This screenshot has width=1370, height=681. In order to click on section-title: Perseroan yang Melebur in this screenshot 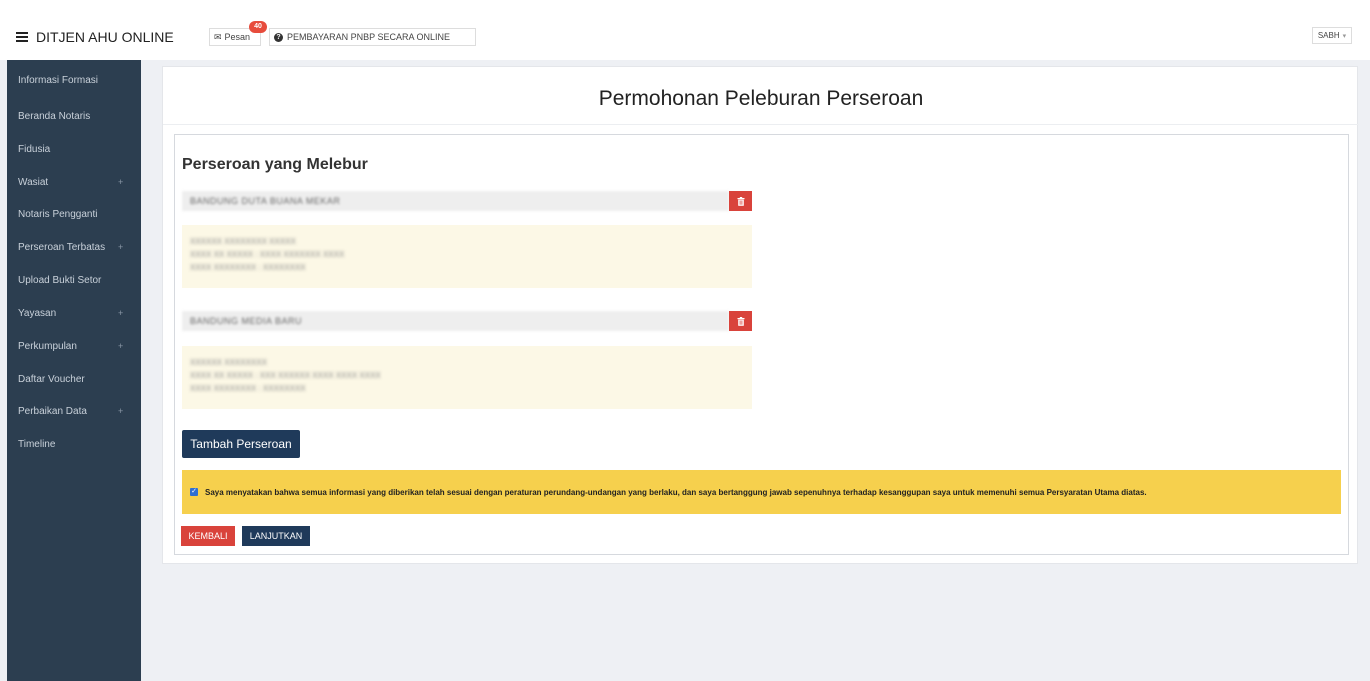, I will do `click(275, 164)`.